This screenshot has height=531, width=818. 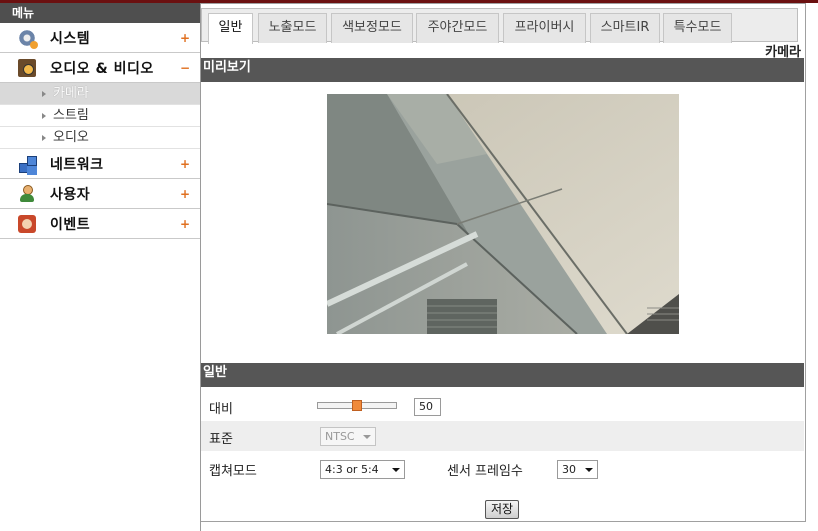 What do you see at coordinates (27, 223) in the screenshot?
I see `event-icon` at bounding box center [27, 223].